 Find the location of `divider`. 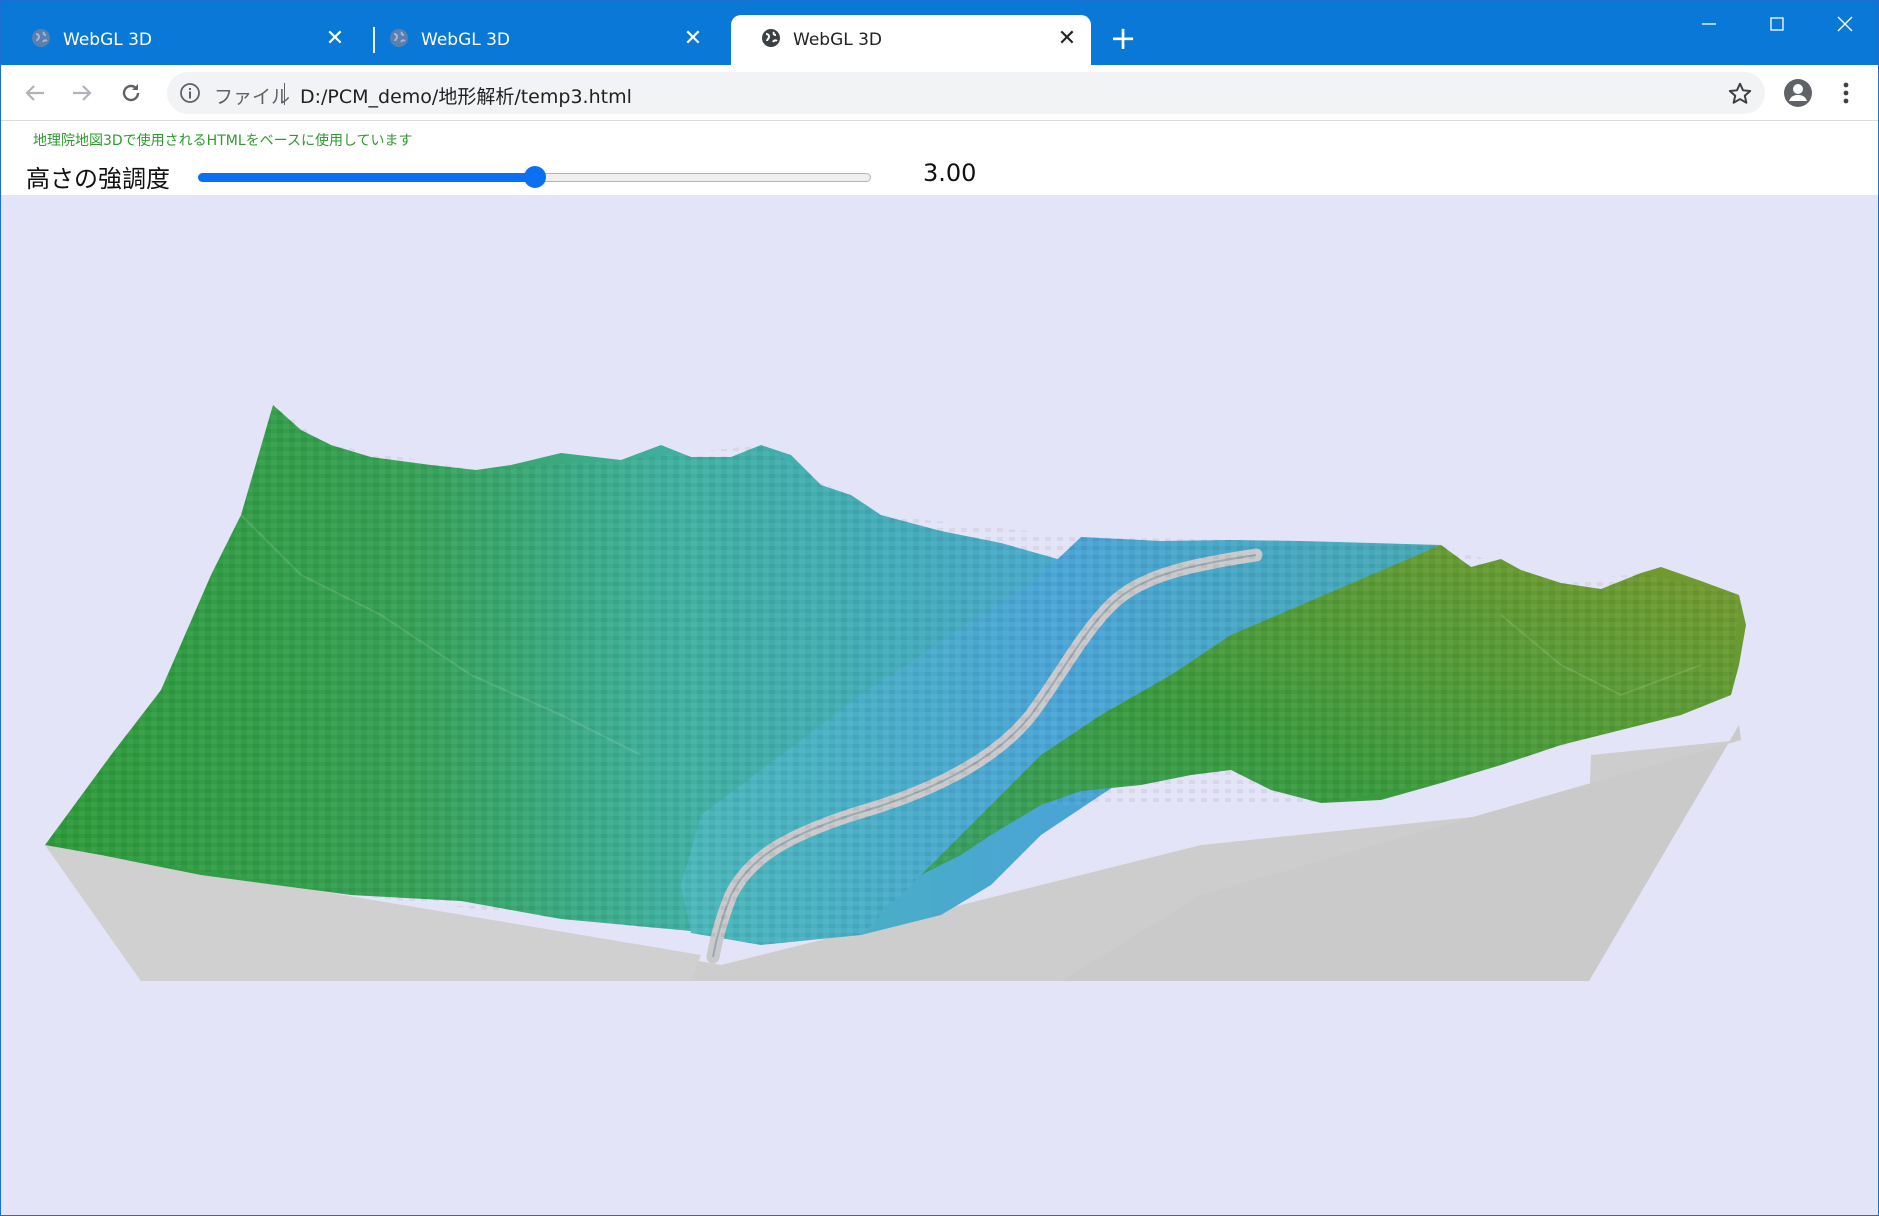

divider is located at coordinates (284, 94).